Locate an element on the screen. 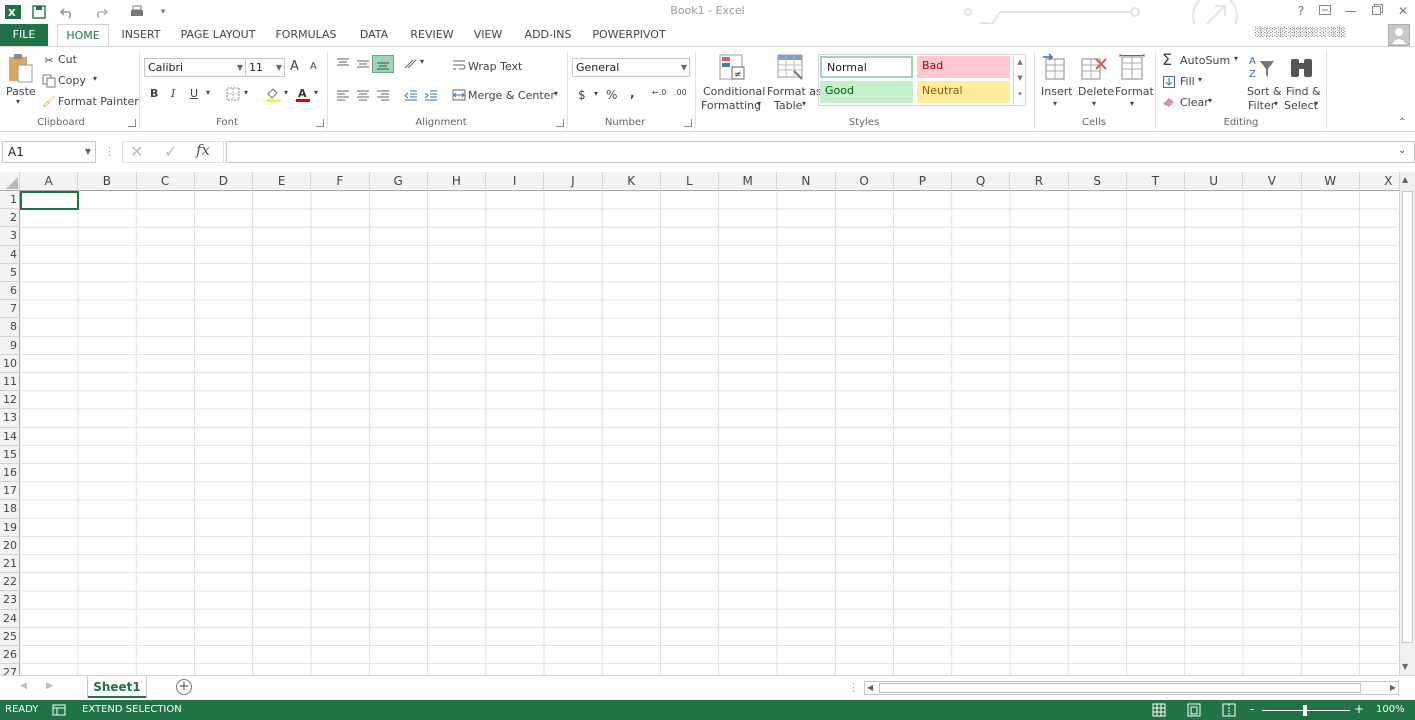  format-as-table-dropdown-icon: ▾ is located at coordinates (804, 103).